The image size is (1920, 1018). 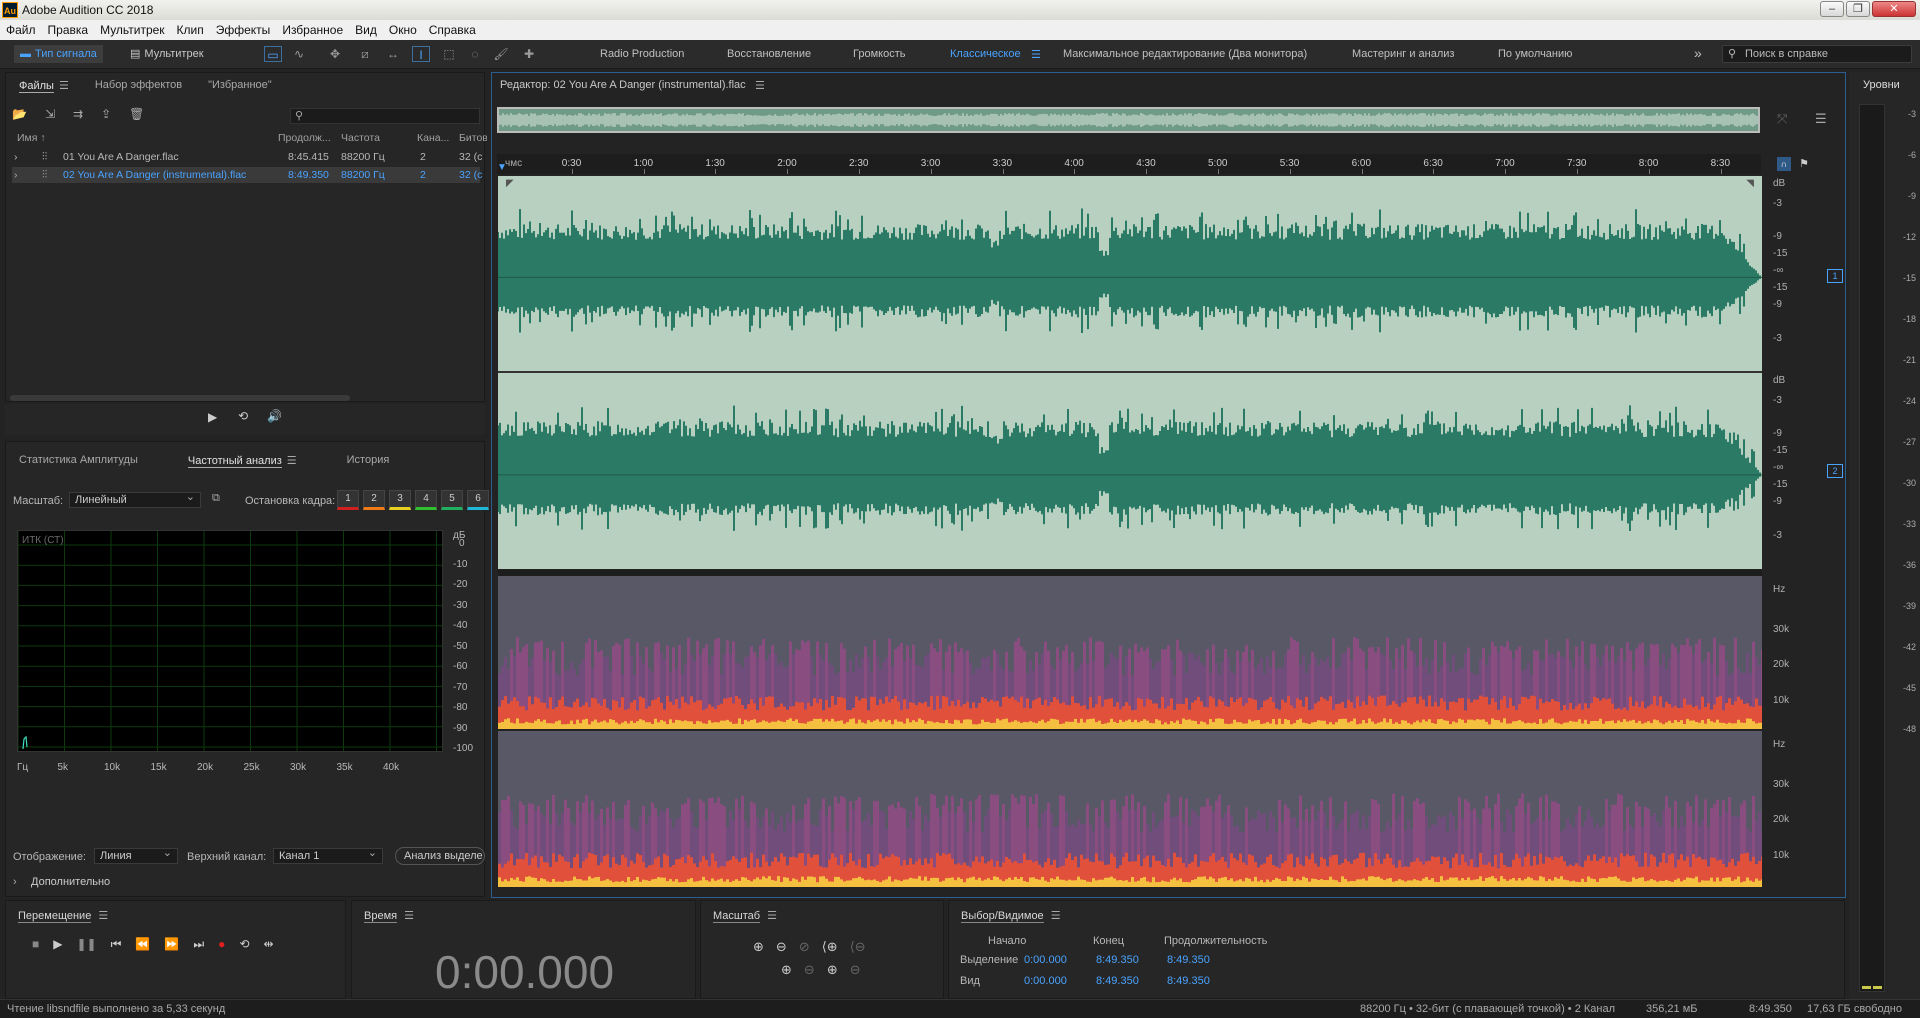 I want to click on marker-icon: ⚑, so click(x=1804, y=163).